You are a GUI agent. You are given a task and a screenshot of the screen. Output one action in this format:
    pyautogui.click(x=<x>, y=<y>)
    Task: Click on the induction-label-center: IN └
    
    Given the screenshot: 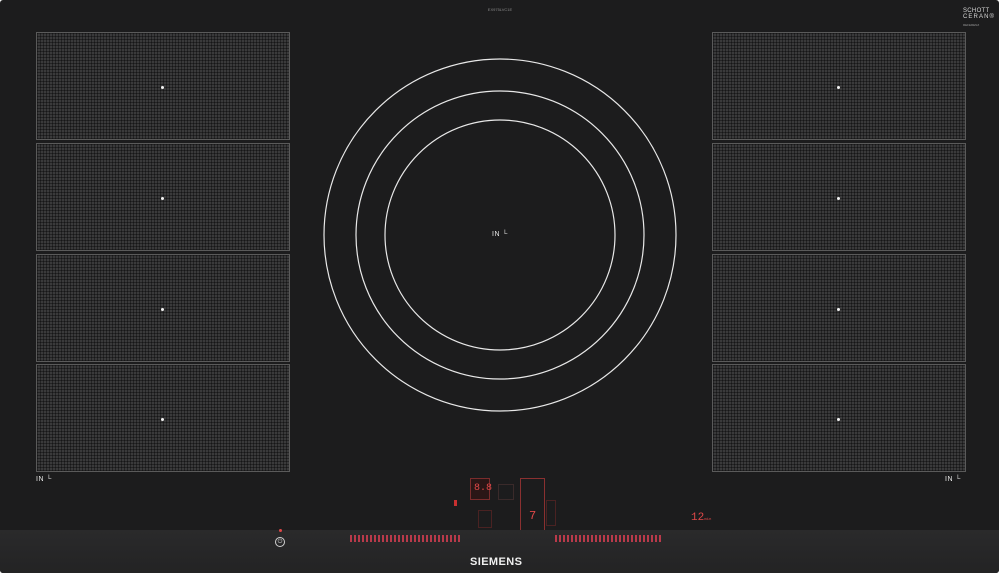 What is the action you would take?
    pyautogui.click(x=500, y=234)
    